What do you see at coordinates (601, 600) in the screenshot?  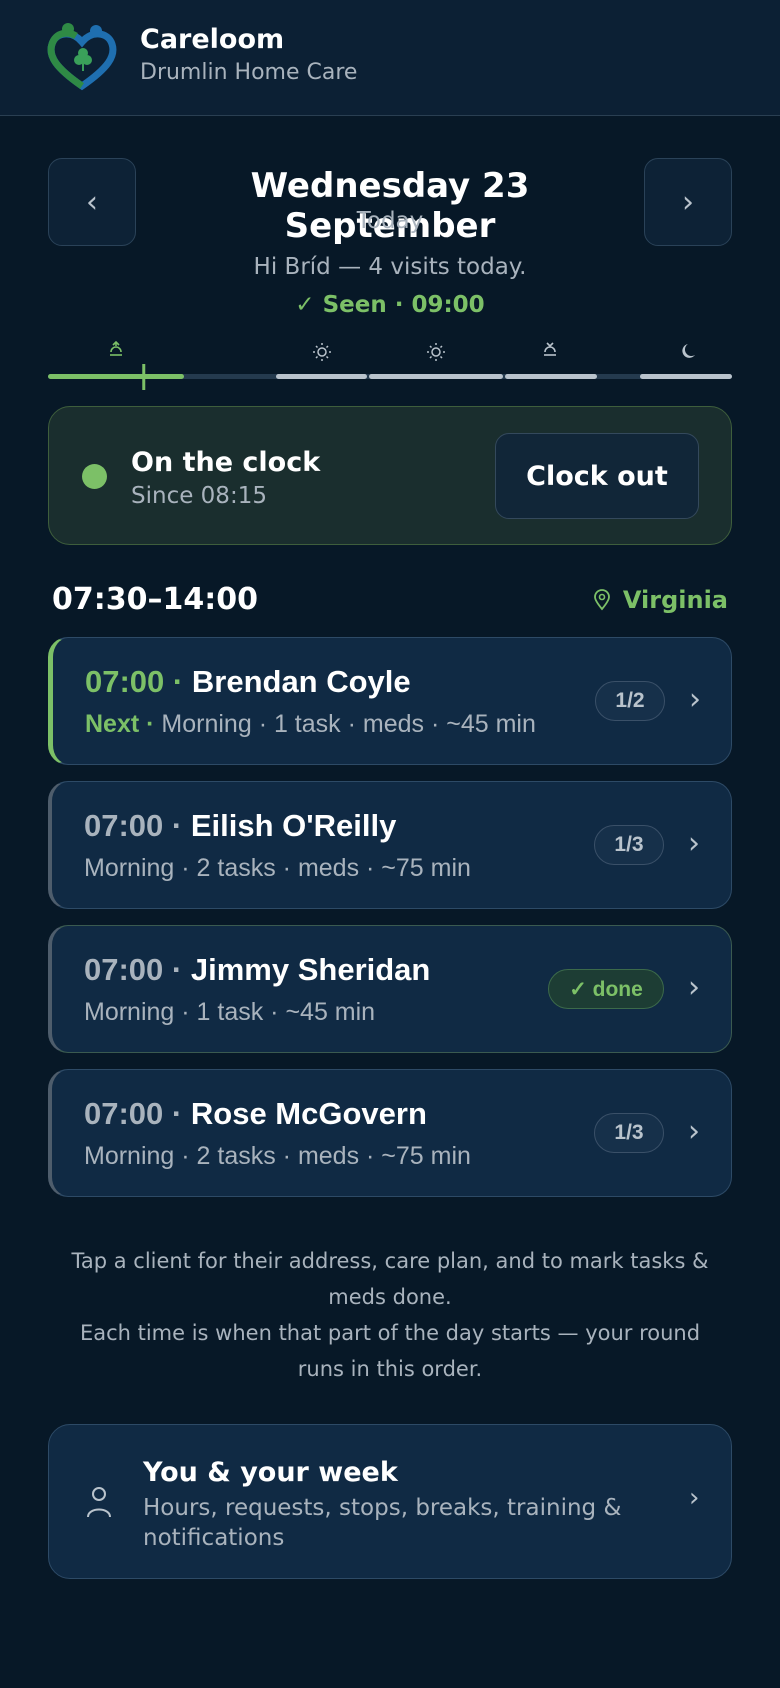 I see `location-pin-icon` at bounding box center [601, 600].